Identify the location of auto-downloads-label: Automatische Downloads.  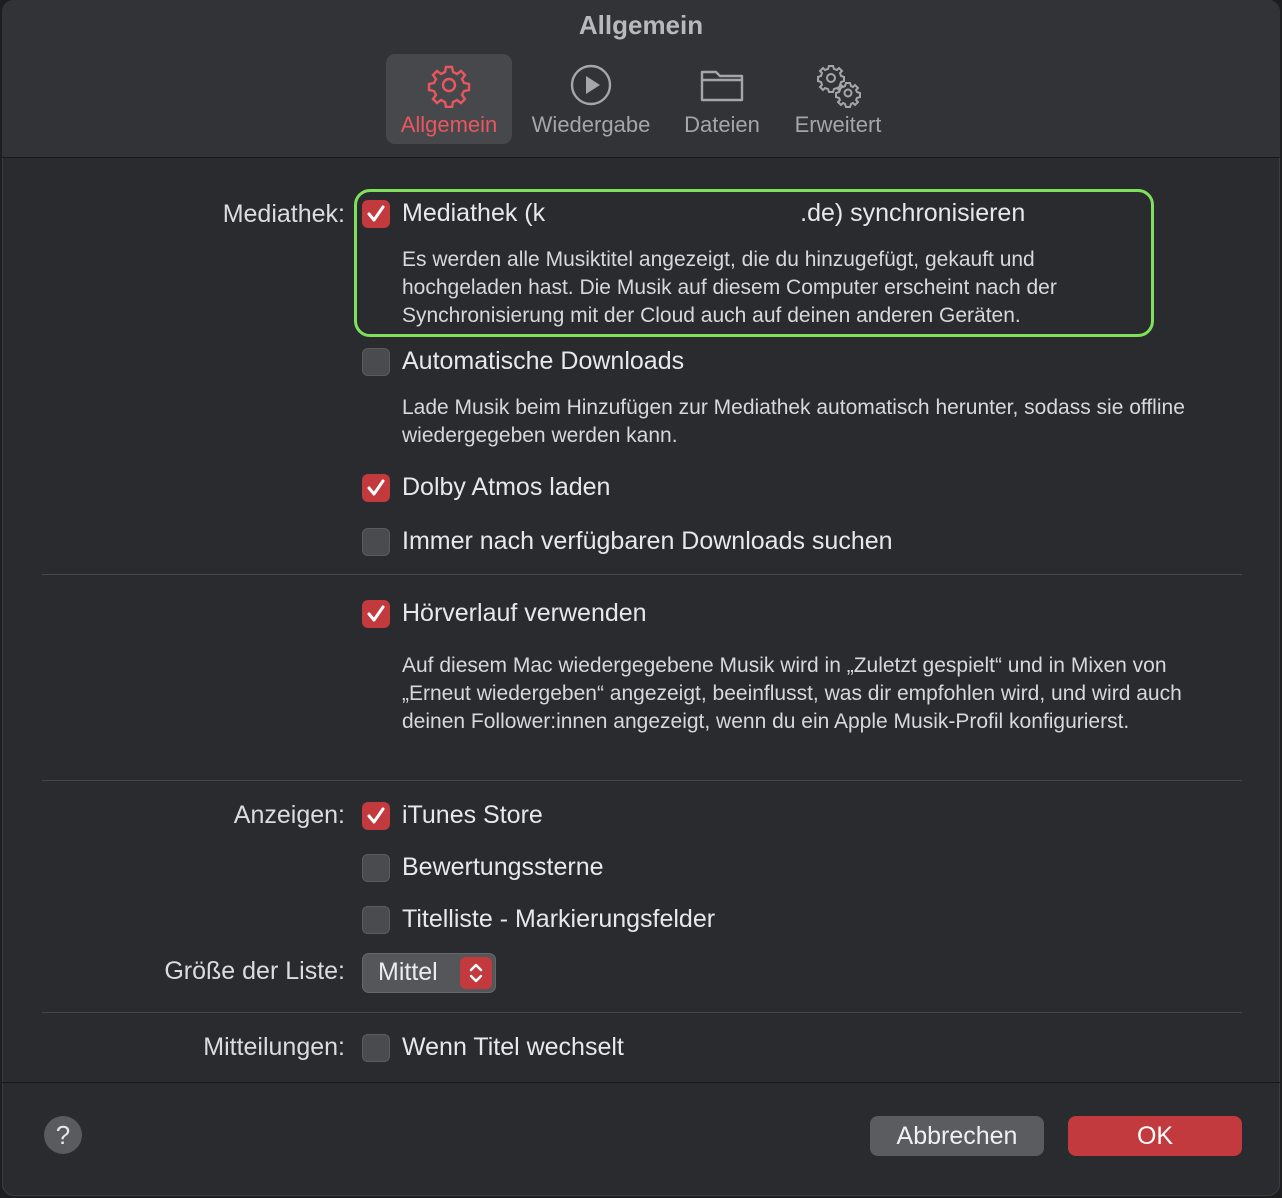
(543, 361).